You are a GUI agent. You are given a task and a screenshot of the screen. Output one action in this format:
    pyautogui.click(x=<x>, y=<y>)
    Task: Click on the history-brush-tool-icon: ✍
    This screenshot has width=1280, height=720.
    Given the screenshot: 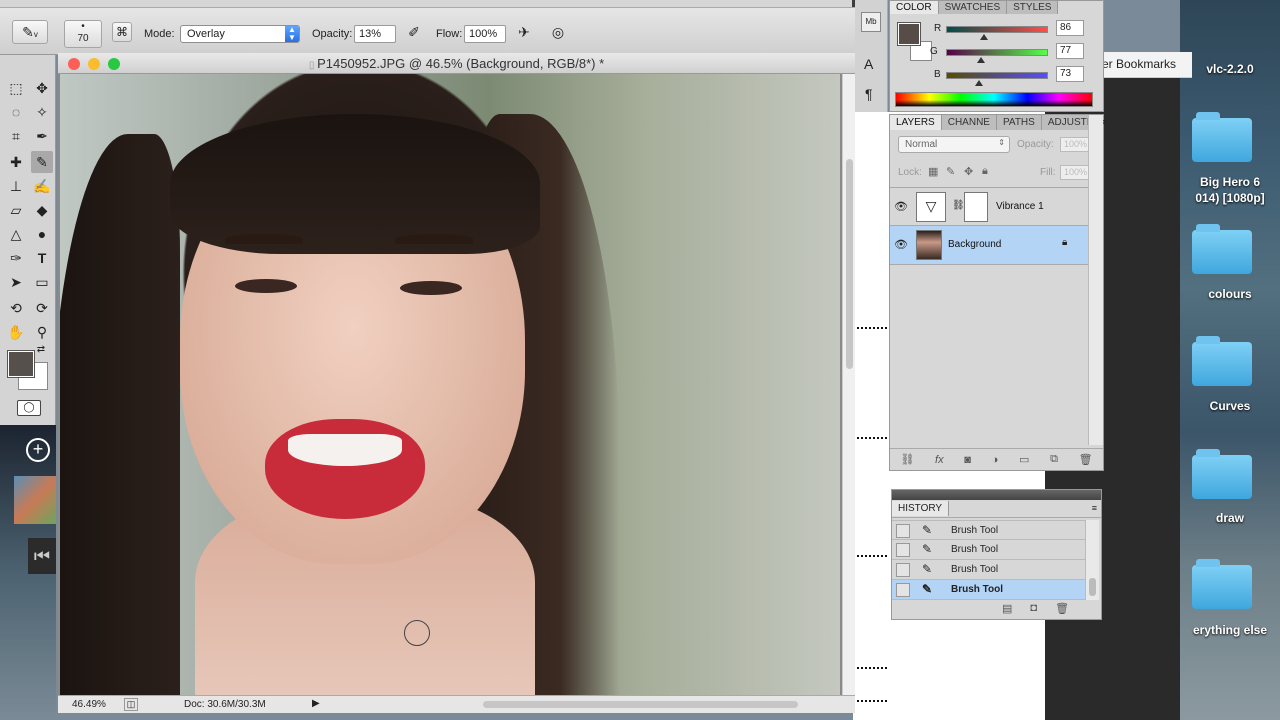 What is the action you would take?
    pyautogui.click(x=42, y=186)
    